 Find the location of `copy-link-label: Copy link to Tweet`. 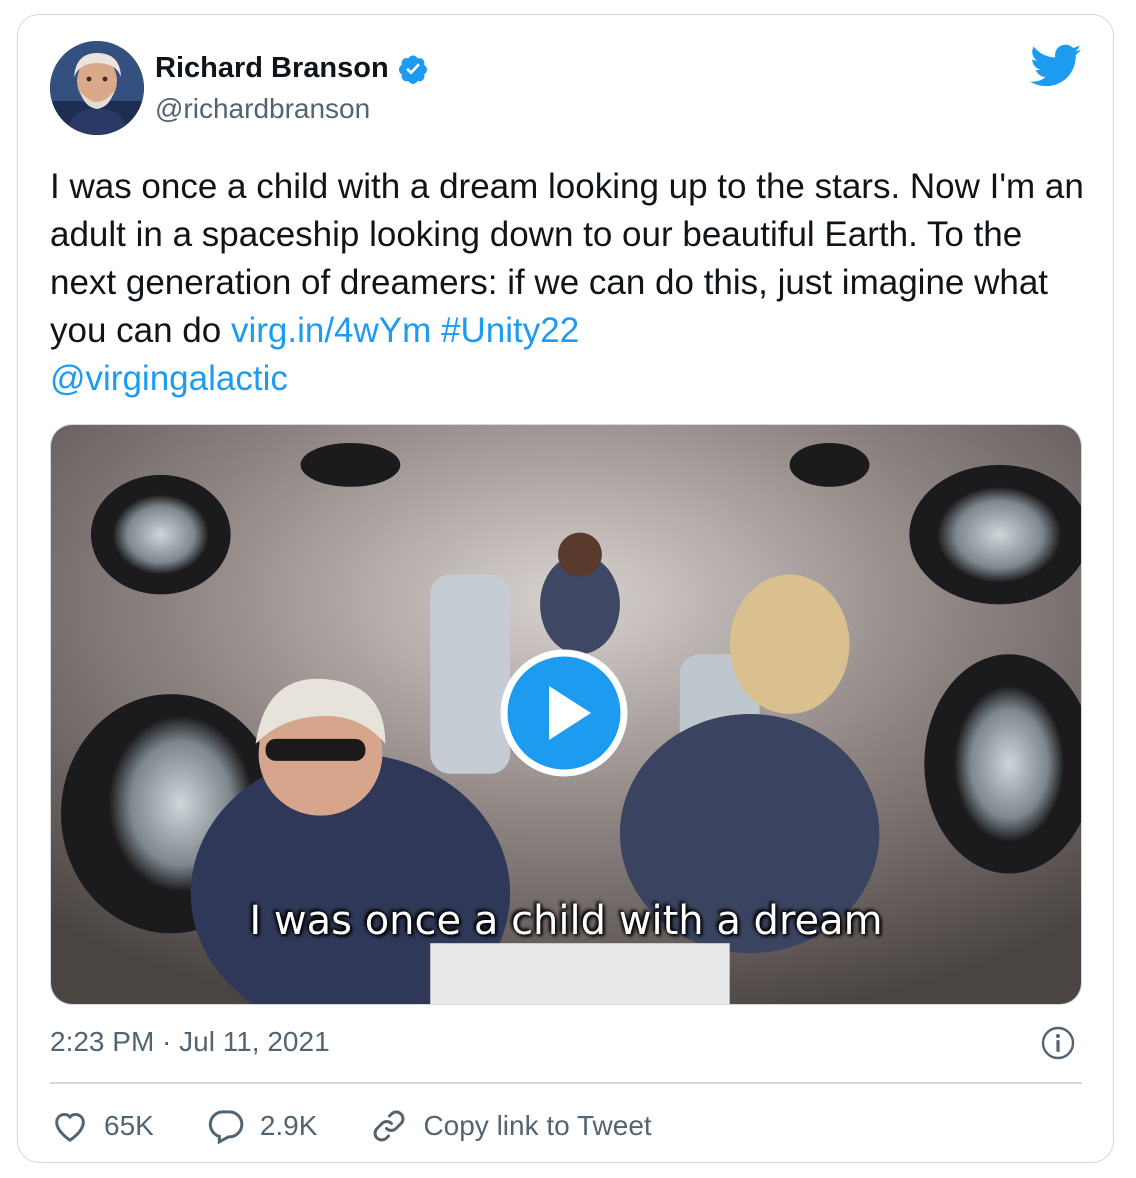

copy-link-label: Copy link to Tweet is located at coordinates (537, 1125).